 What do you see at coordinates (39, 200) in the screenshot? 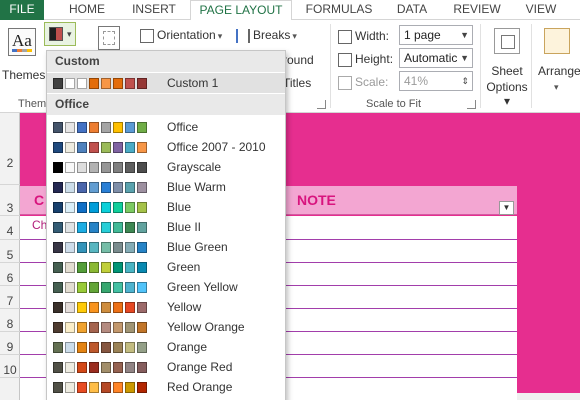
I see `header-cell-c: C` at bounding box center [39, 200].